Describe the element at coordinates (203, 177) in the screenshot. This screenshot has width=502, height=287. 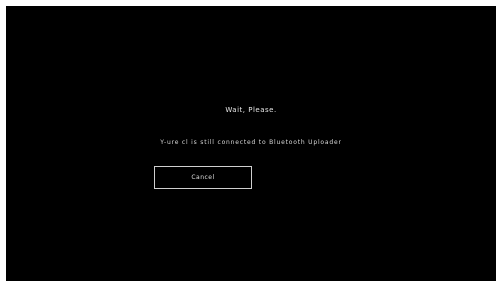
I see `cancel-button: Cancel` at that location.